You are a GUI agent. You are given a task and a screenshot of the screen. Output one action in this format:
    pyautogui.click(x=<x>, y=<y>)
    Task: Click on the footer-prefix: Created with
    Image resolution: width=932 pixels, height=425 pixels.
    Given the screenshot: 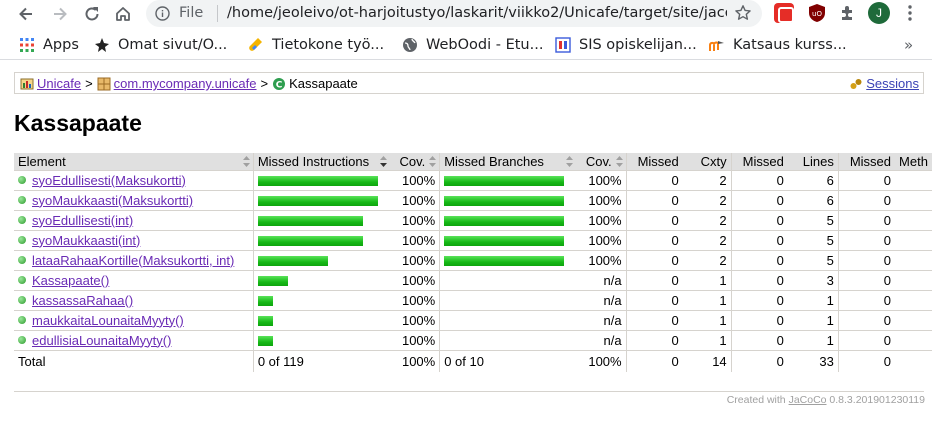 What is the action you would take?
    pyautogui.click(x=756, y=400)
    